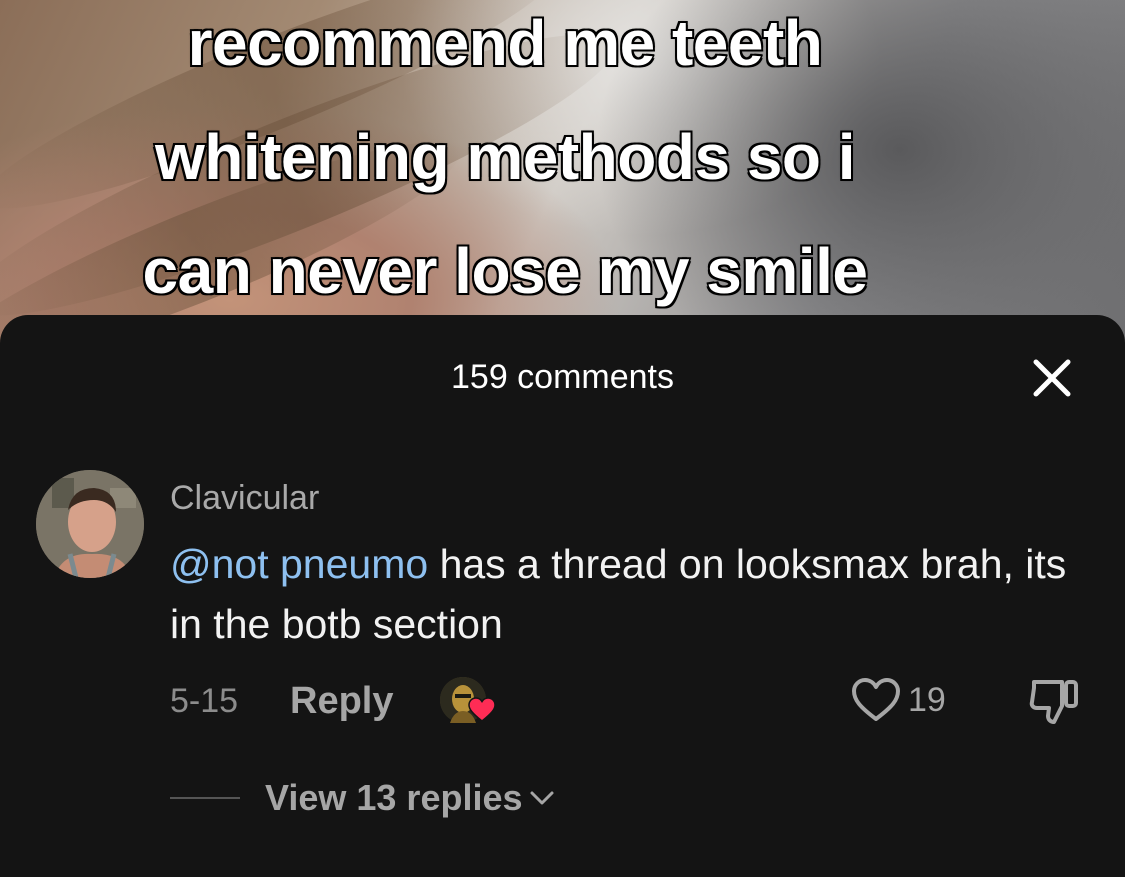  I want to click on comment-username: Clavicular, so click(244, 498).